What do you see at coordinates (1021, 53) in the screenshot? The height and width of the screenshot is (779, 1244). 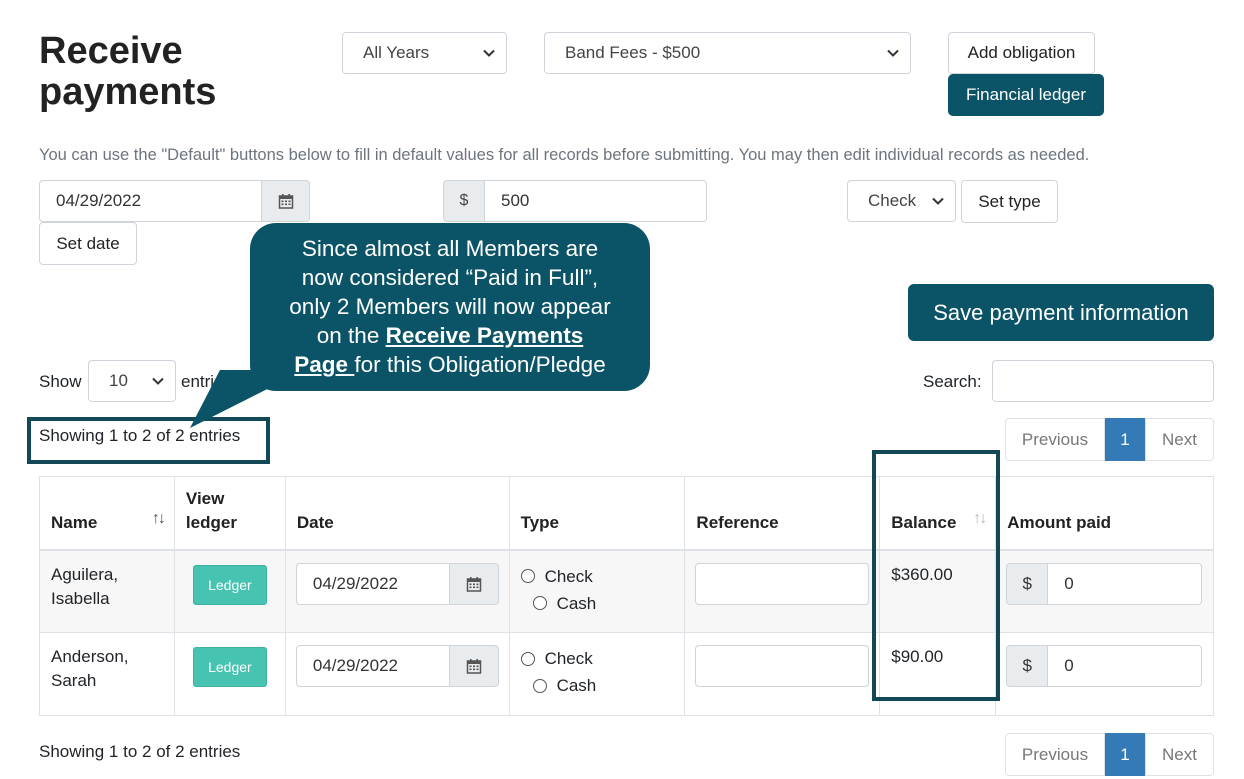 I see `add-obligation-button: Add obligation` at bounding box center [1021, 53].